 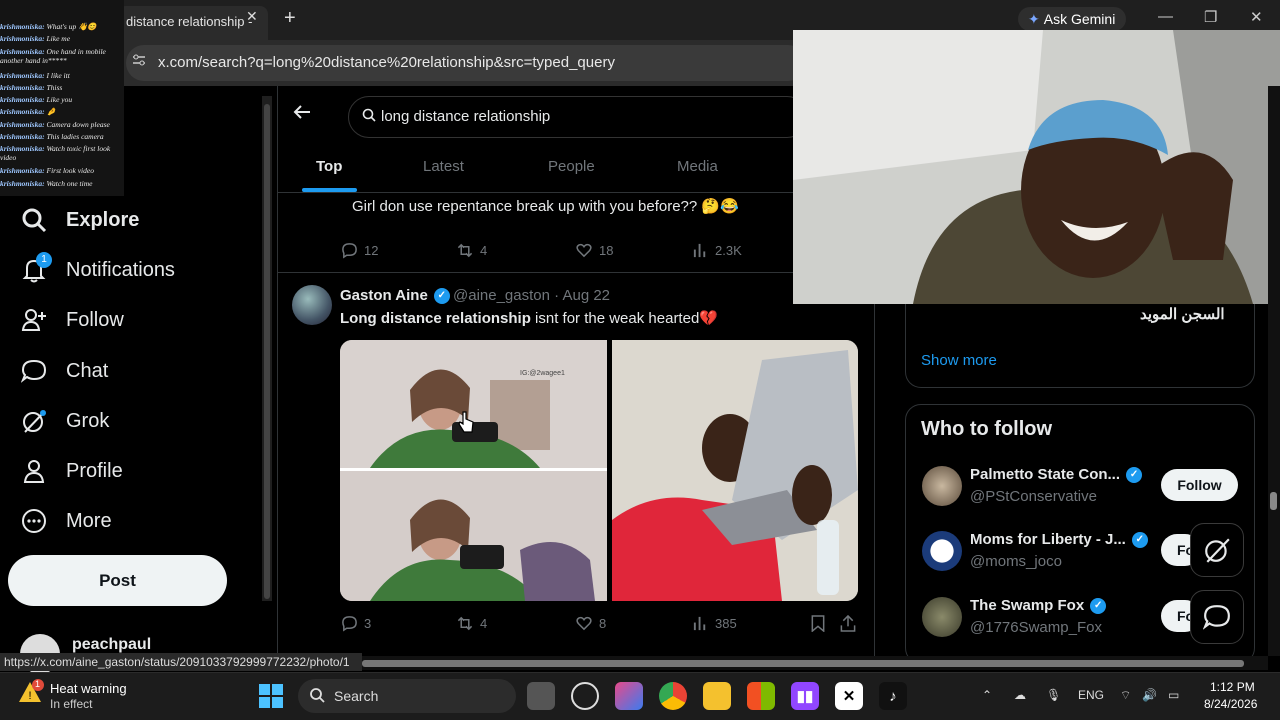 What do you see at coordinates (66, 521) in the screenshot?
I see `sidebar-item-more: More` at bounding box center [66, 521].